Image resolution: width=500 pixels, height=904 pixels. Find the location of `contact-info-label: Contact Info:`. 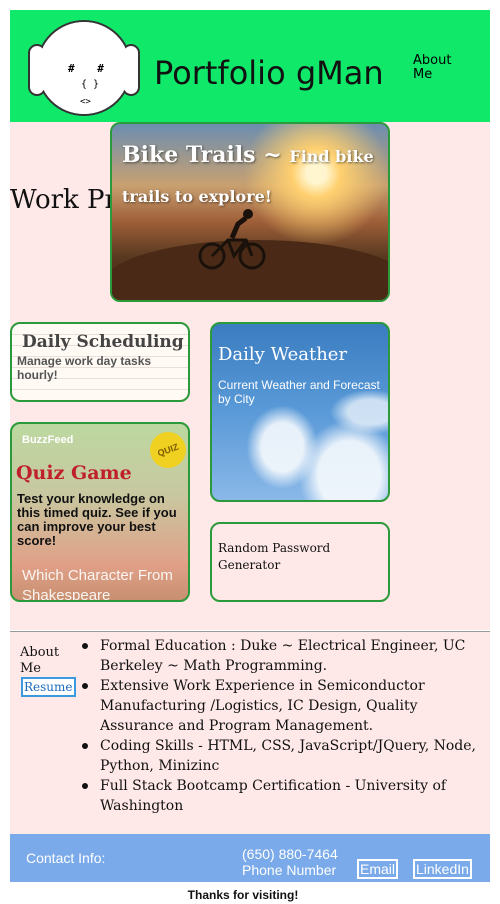

contact-info-label: Contact Info: is located at coordinates (66, 858).